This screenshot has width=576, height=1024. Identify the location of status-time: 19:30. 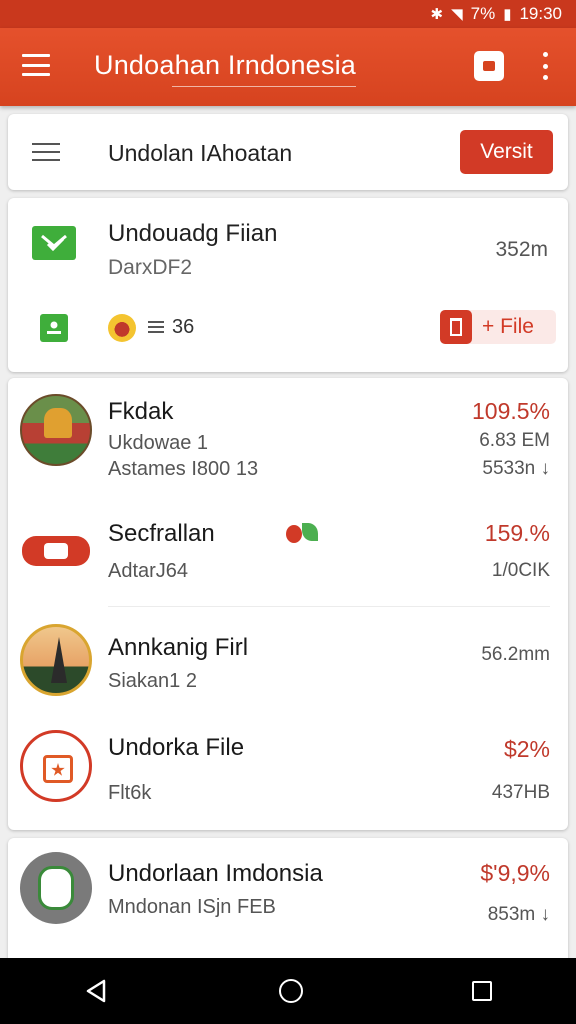
(540, 13).